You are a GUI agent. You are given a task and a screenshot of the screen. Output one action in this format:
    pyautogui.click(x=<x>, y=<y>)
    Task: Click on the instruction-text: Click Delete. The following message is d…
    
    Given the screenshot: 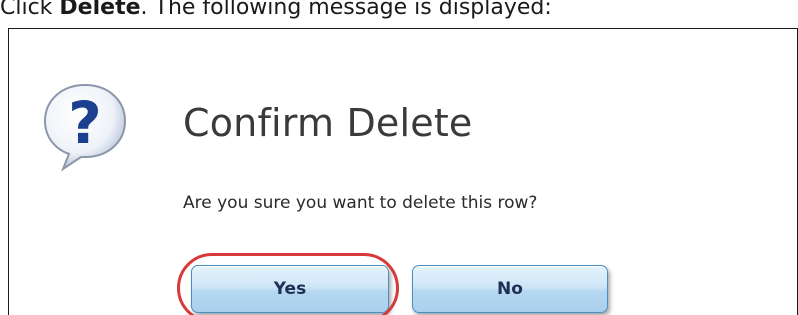 What is the action you would take?
    pyautogui.click(x=276, y=11)
    